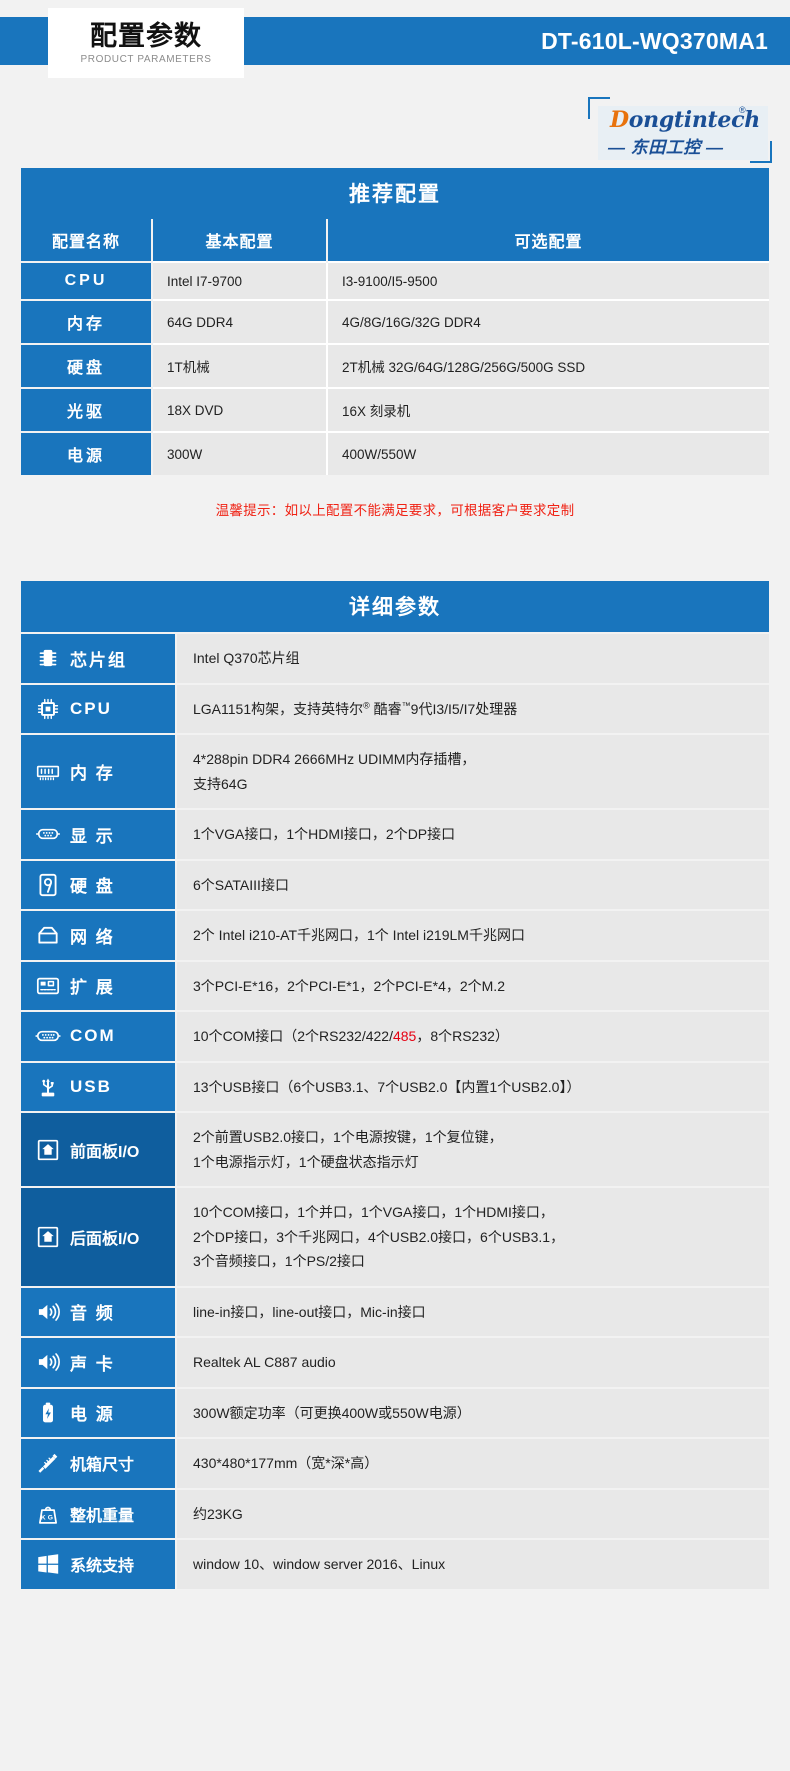 The image size is (790, 1771). I want to click on detail-row: 电 源 300W额定功率（可更换400W或550W电源）, so click(395, 1412).